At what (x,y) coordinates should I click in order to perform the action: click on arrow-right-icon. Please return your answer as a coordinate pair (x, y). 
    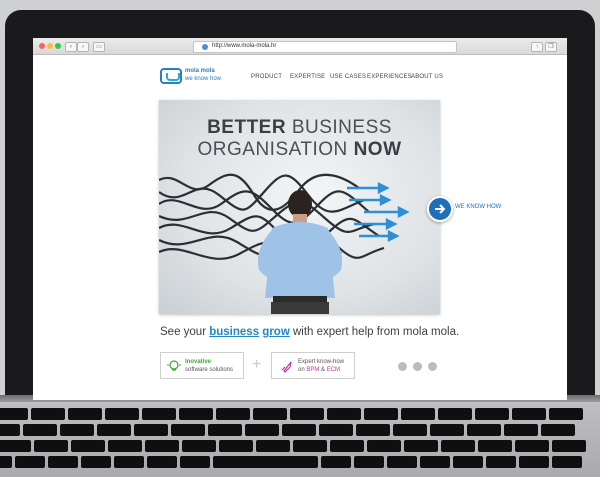
    Looking at the image, I should click on (440, 209).